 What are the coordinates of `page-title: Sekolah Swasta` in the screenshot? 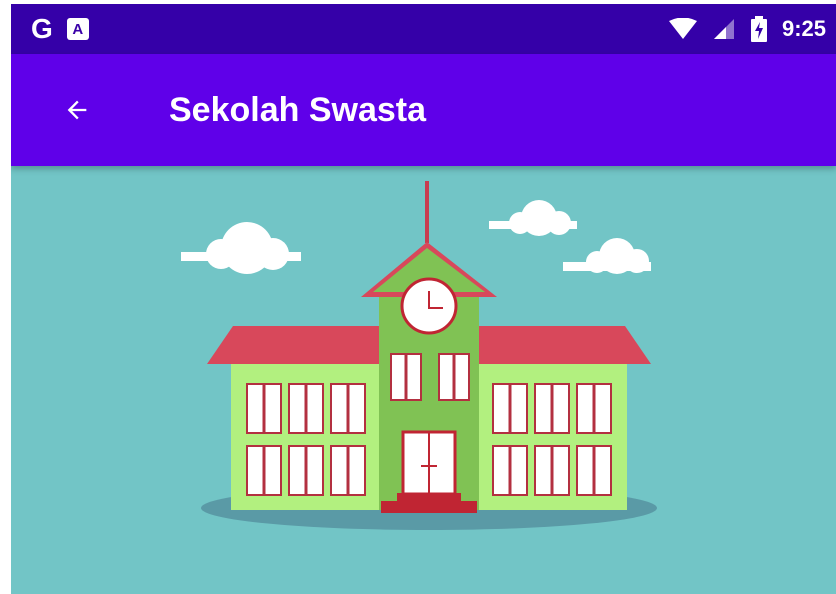 It's located at (298, 109).